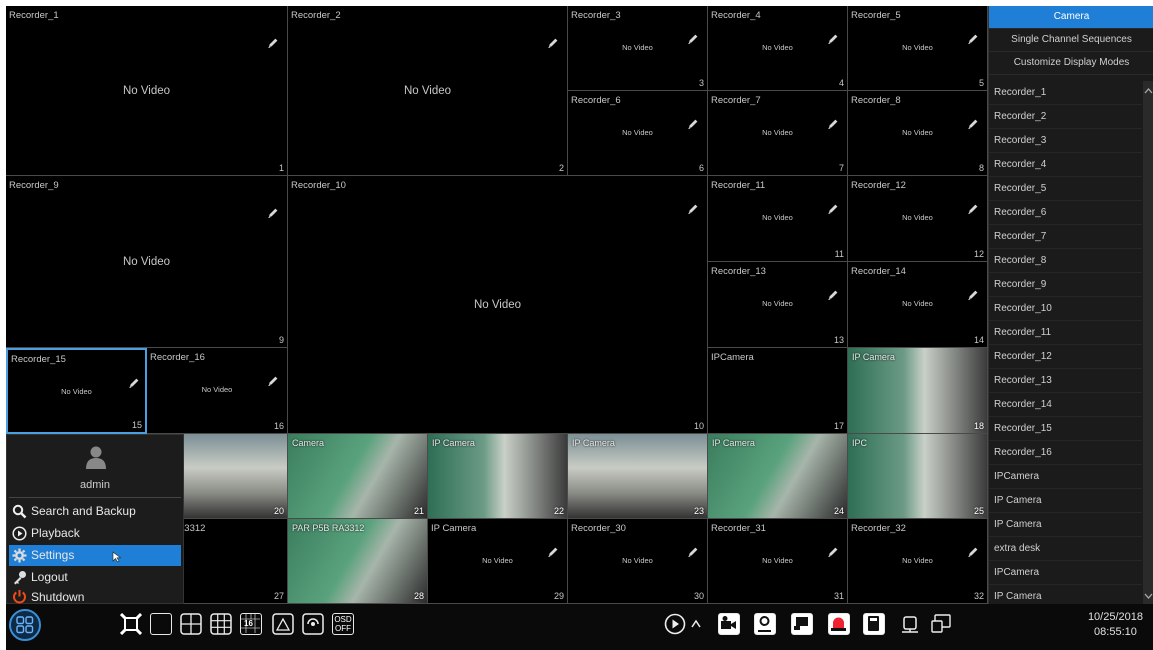 This screenshot has width=1153, height=650. I want to click on sequence-icon, so click(313, 624).